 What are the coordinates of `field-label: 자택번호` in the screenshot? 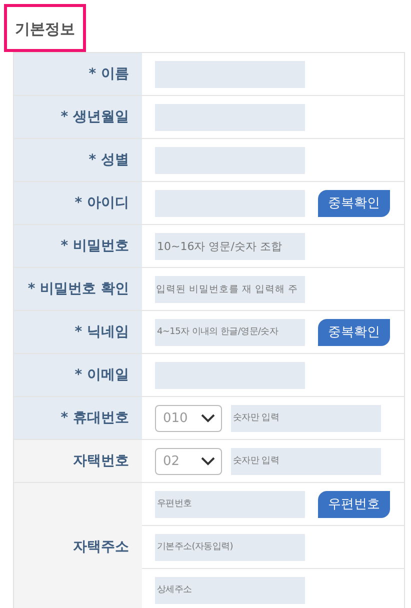 It's located at (78, 461).